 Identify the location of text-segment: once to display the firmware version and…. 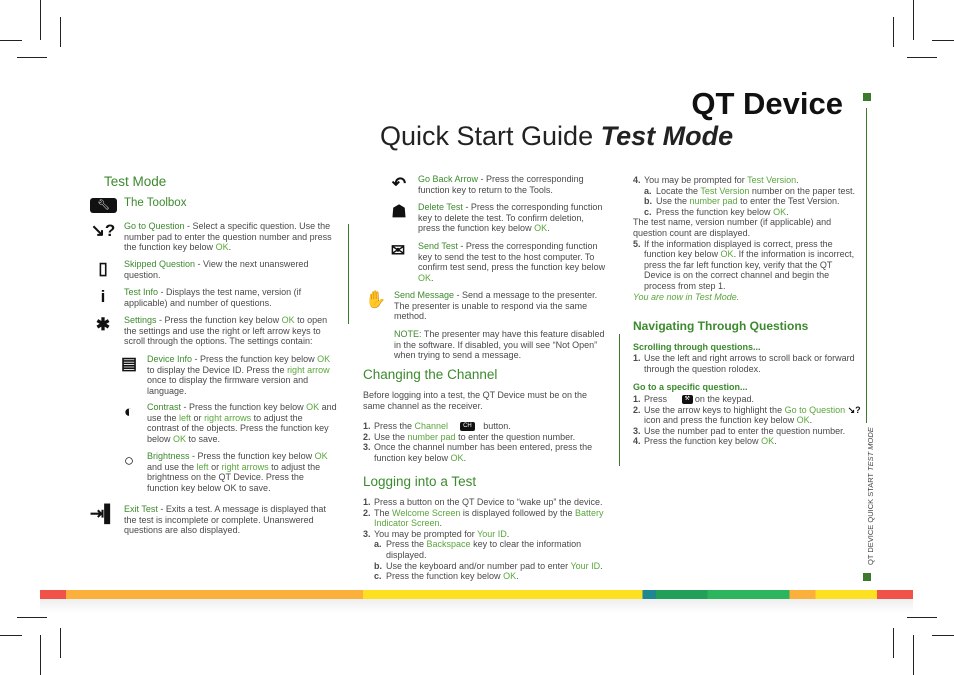
(228, 385).